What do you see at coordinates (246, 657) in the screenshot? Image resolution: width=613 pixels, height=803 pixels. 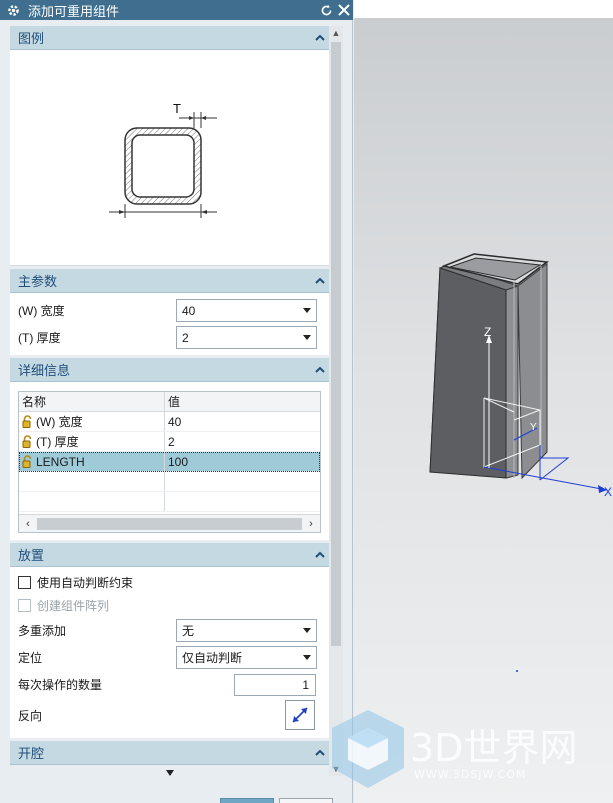 I see `position-select: 仅自动判断` at bounding box center [246, 657].